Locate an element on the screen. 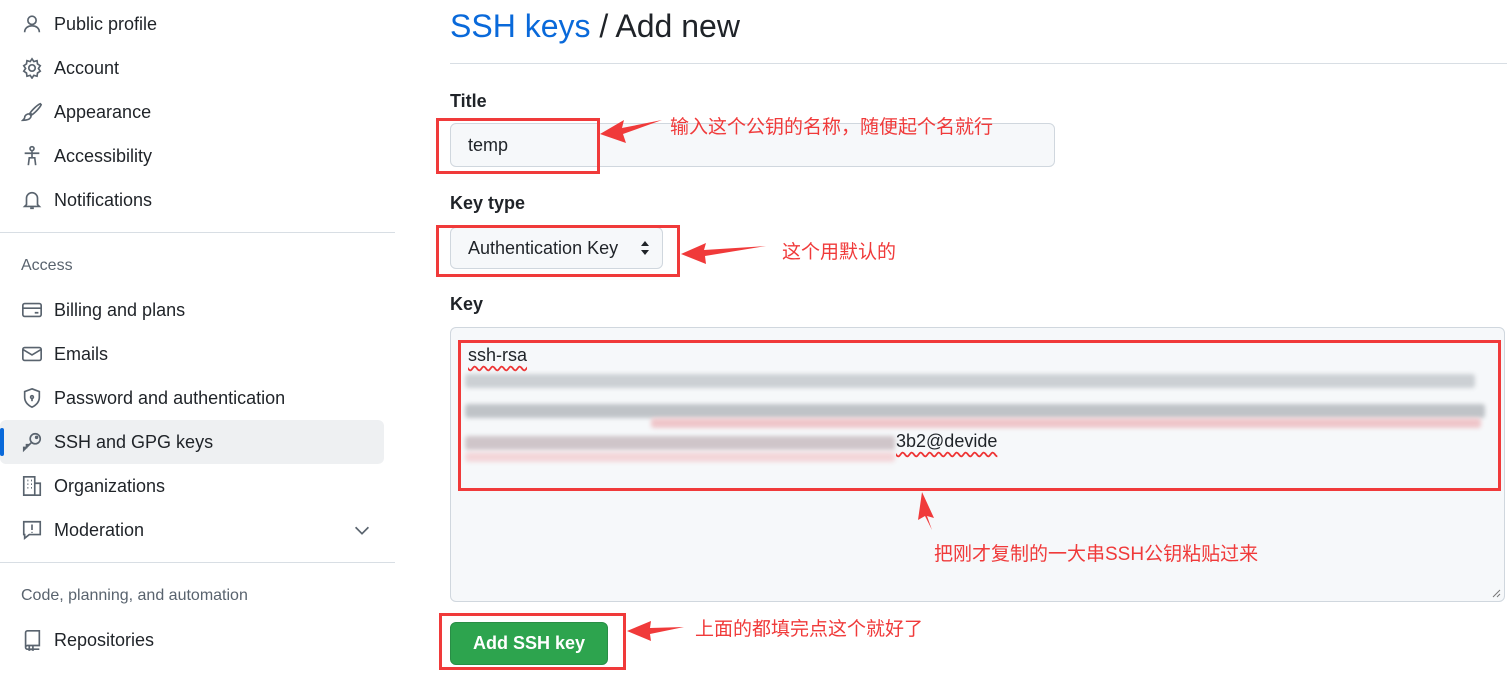  annotation-note-key-type: 这个用默认的 is located at coordinates (839, 252).